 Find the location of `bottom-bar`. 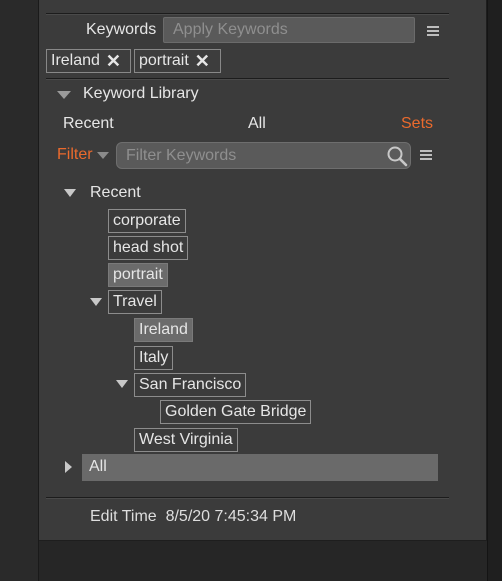

bottom-bar is located at coordinates (263, 561).